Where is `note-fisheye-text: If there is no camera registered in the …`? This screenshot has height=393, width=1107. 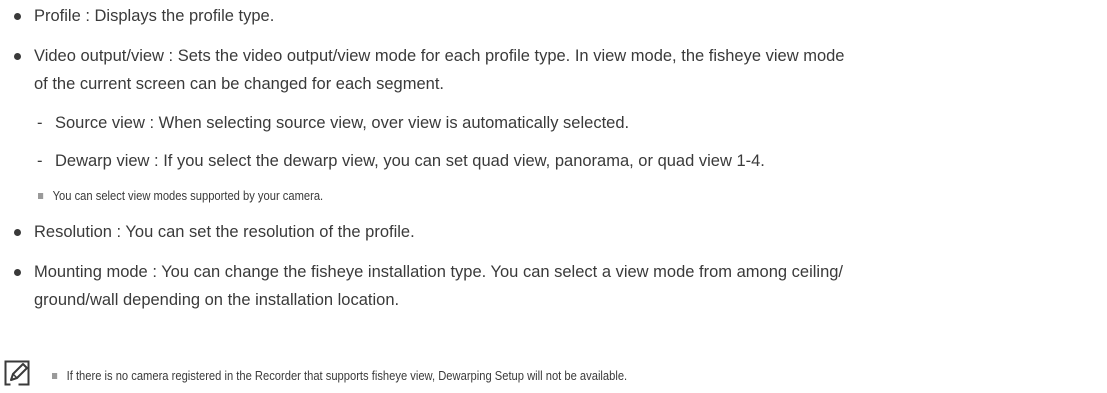
note-fisheye-text: If there is no camera registered in the … is located at coordinates (347, 375).